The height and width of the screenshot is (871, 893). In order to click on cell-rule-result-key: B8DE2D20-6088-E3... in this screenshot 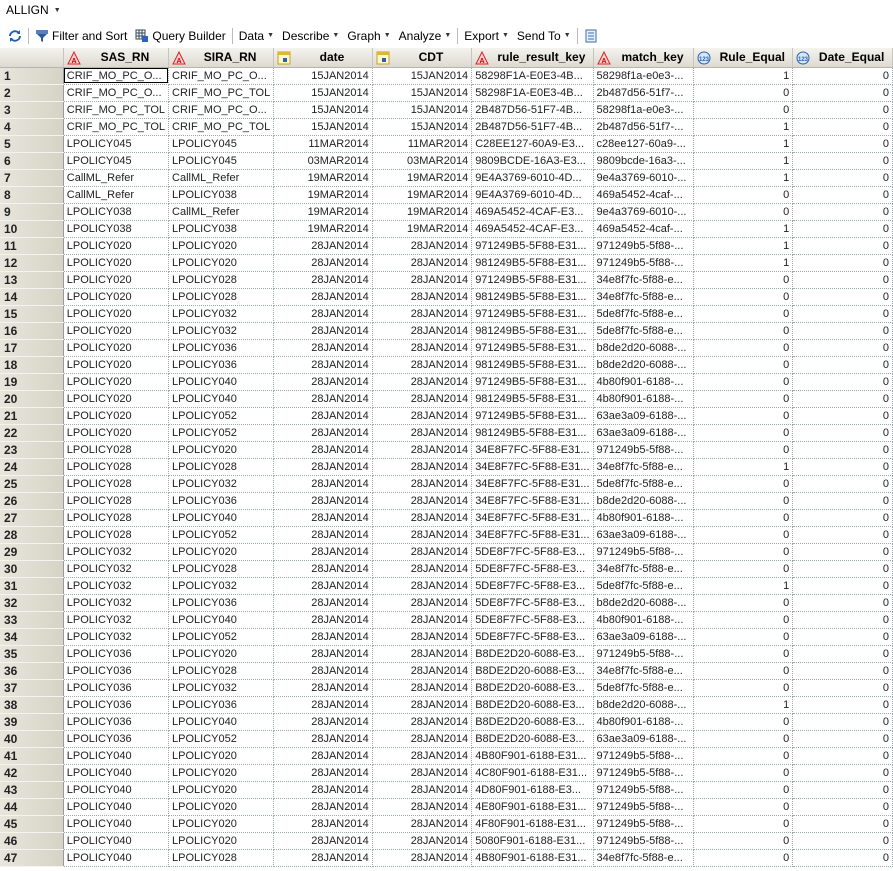, I will do `click(532, 688)`.